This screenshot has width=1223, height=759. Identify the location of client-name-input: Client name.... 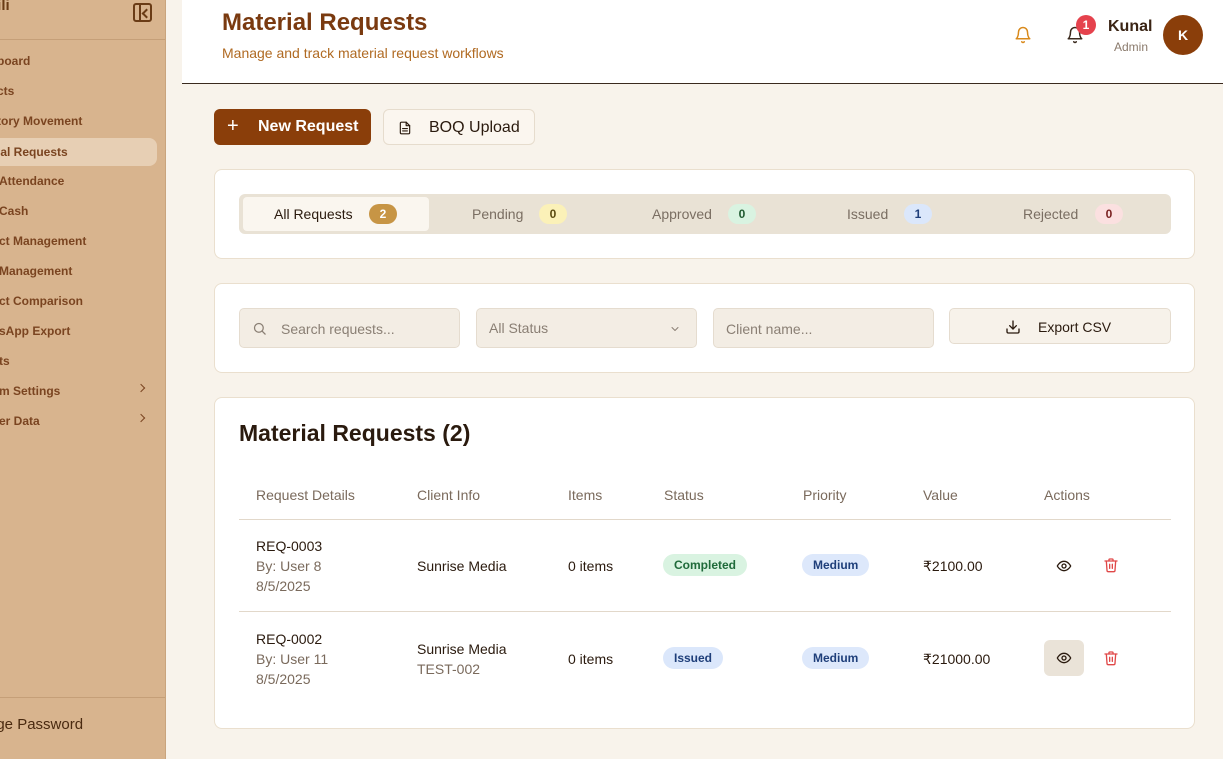
(823, 328).